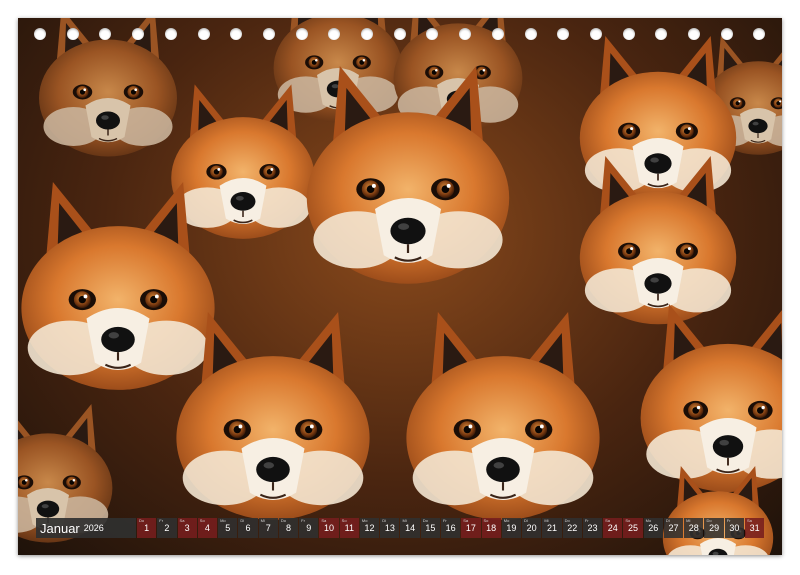 This screenshot has height=575, width=800. I want to click on day-cell: Mi 21, so click(552, 528).